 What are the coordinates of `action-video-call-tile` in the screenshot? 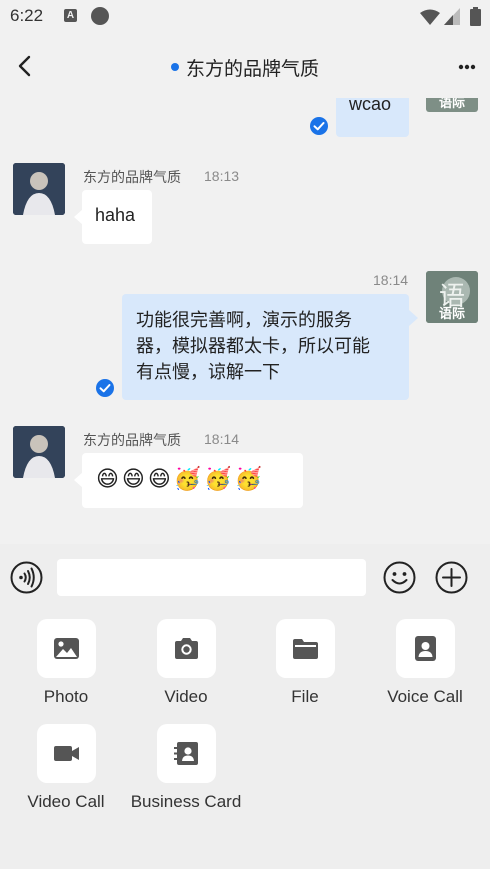 It's located at (66, 753).